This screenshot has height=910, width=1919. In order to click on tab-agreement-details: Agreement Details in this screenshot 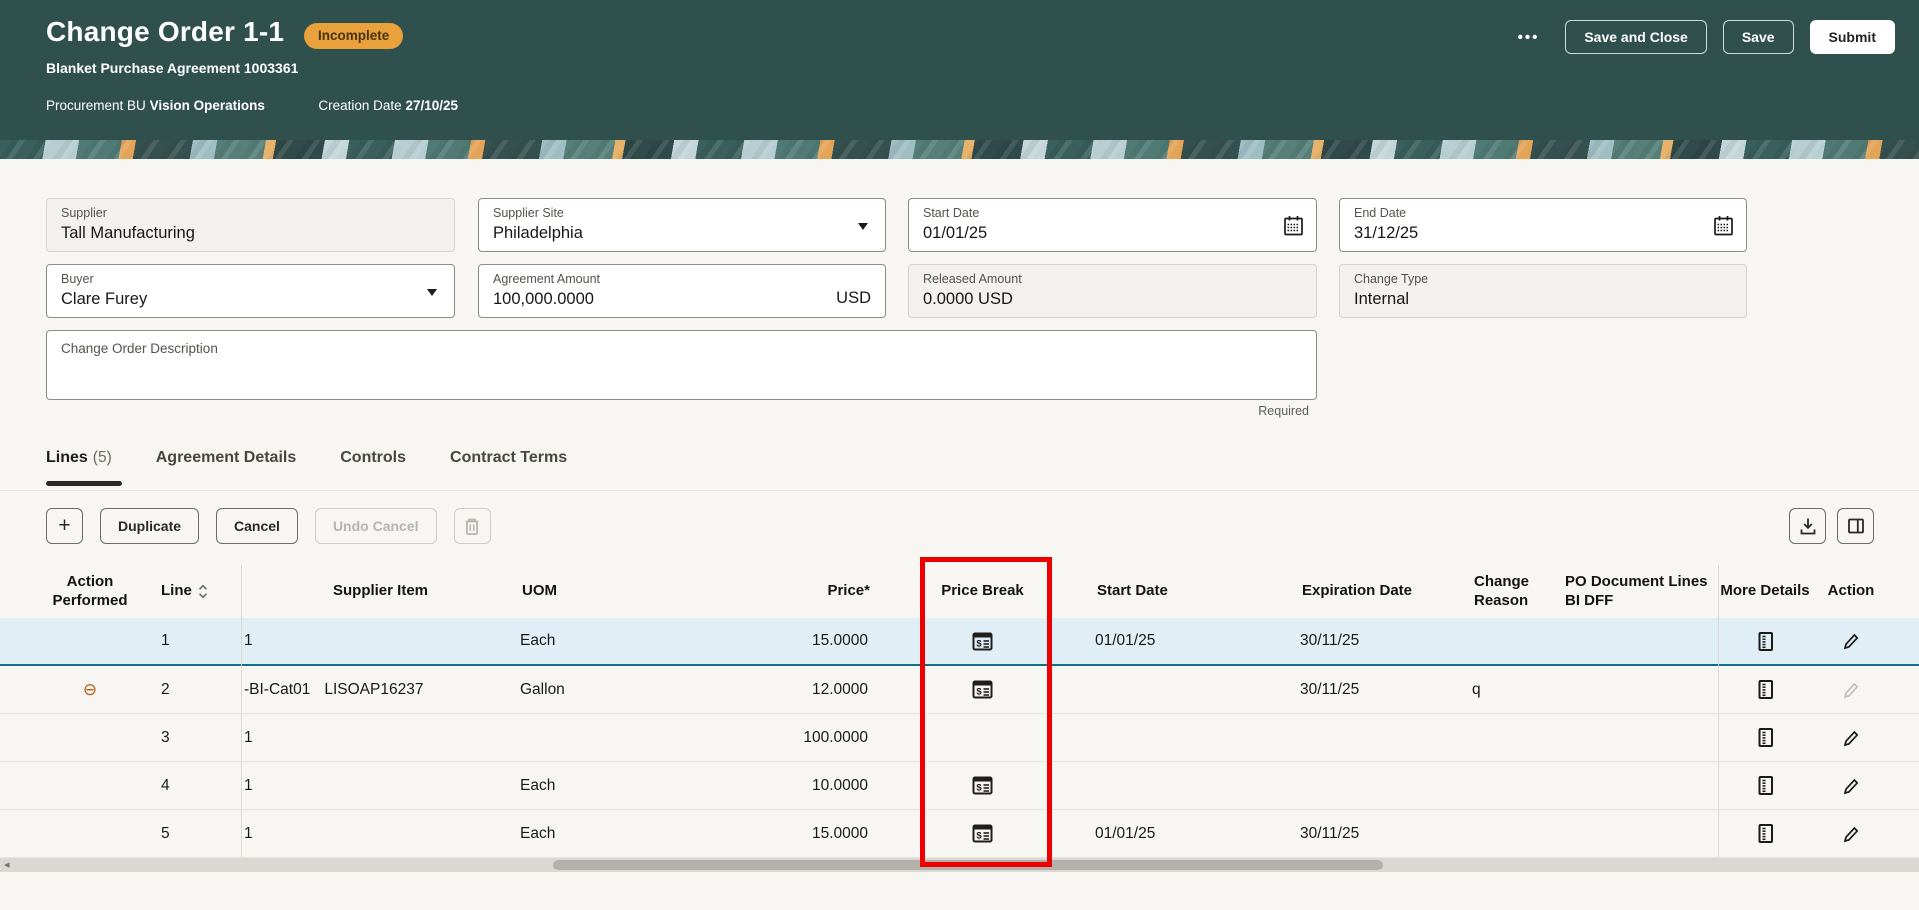, I will do `click(226, 458)`.